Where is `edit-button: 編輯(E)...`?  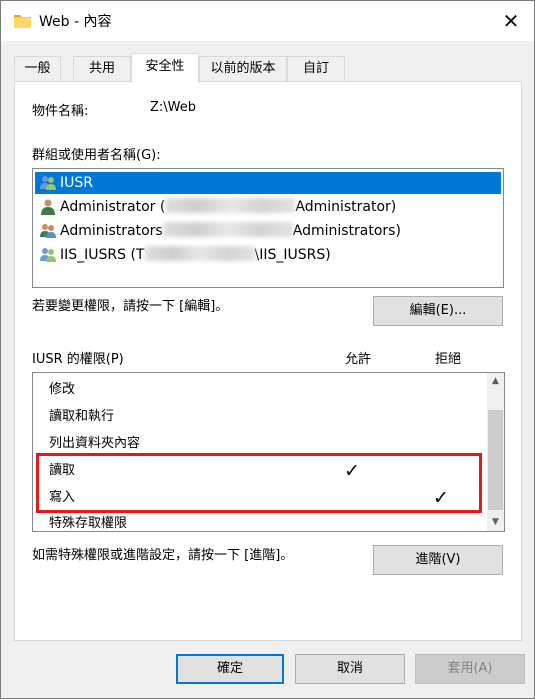
edit-button: 編輯(E)... is located at coordinates (438, 311).